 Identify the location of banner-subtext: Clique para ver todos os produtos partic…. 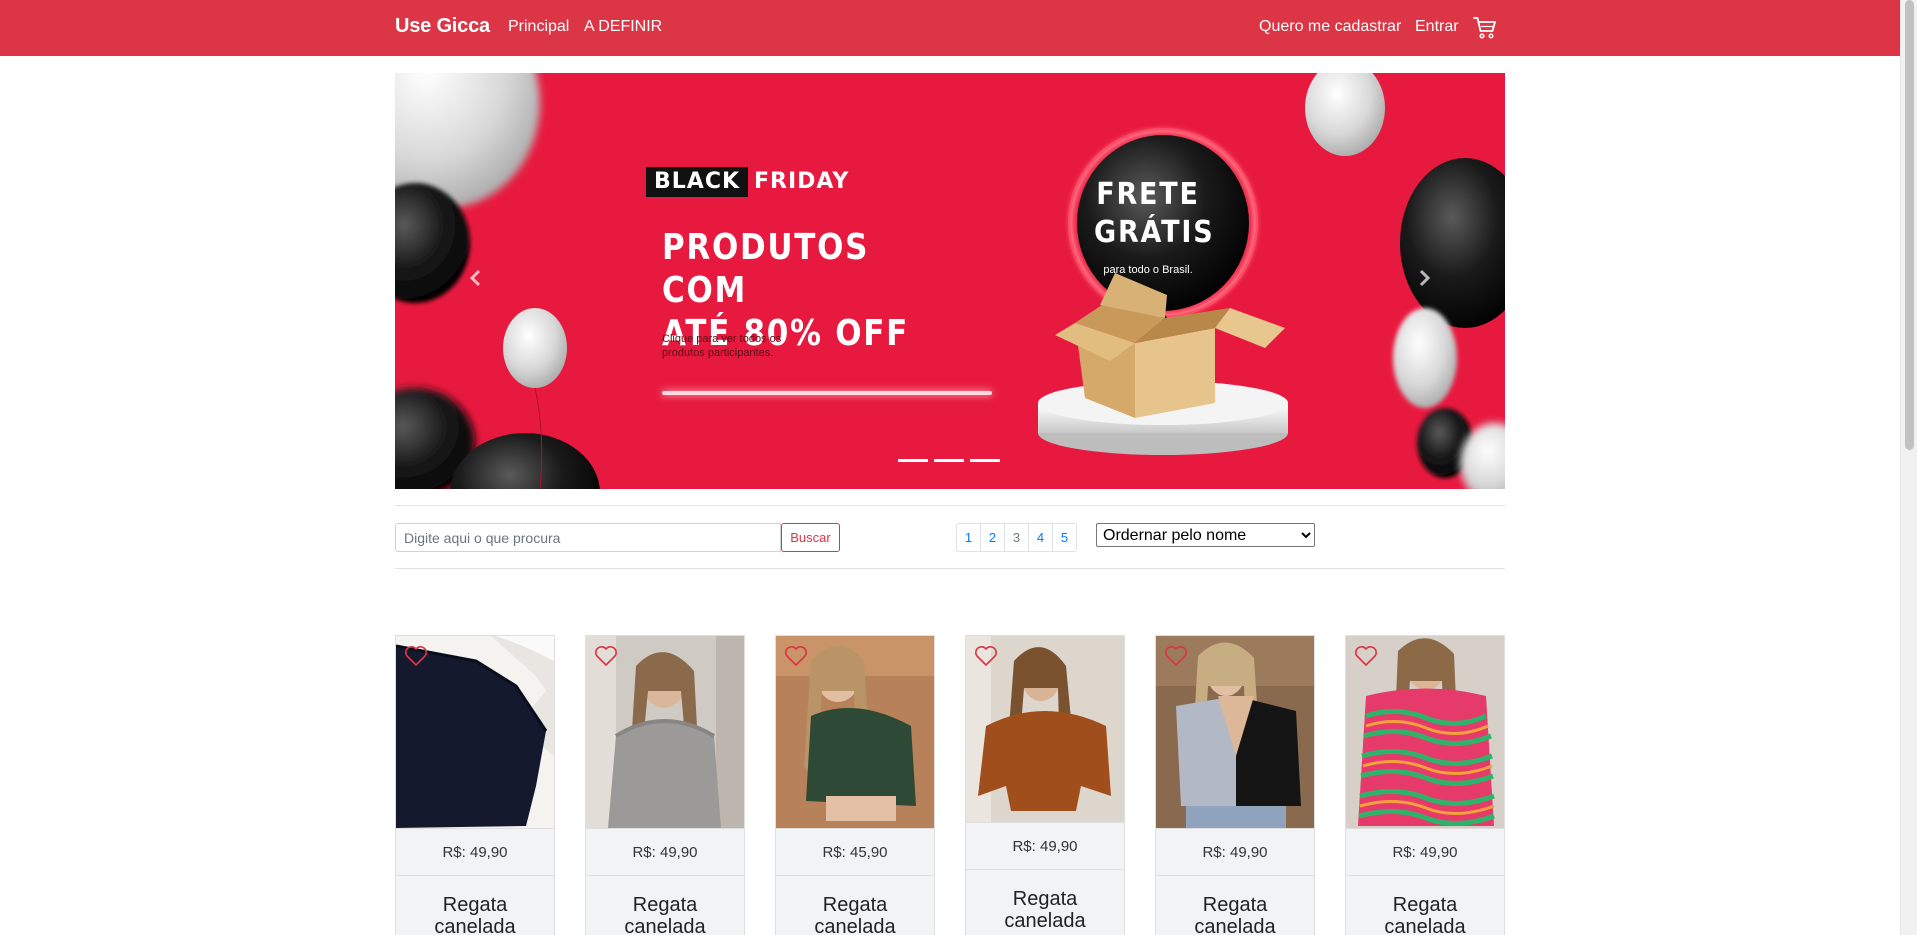
(737, 346).